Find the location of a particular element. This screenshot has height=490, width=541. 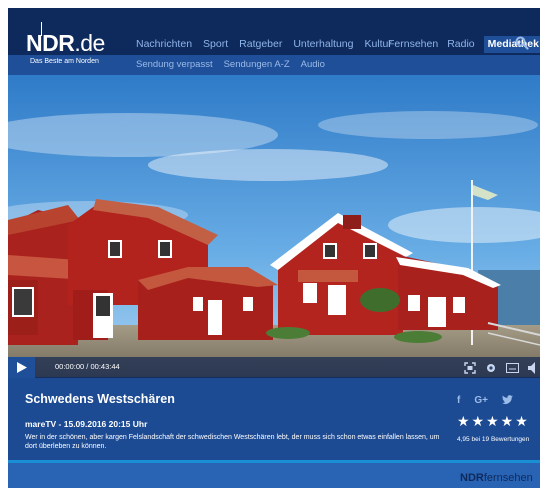

duration: 00:43:44 is located at coordinates (105, 366).